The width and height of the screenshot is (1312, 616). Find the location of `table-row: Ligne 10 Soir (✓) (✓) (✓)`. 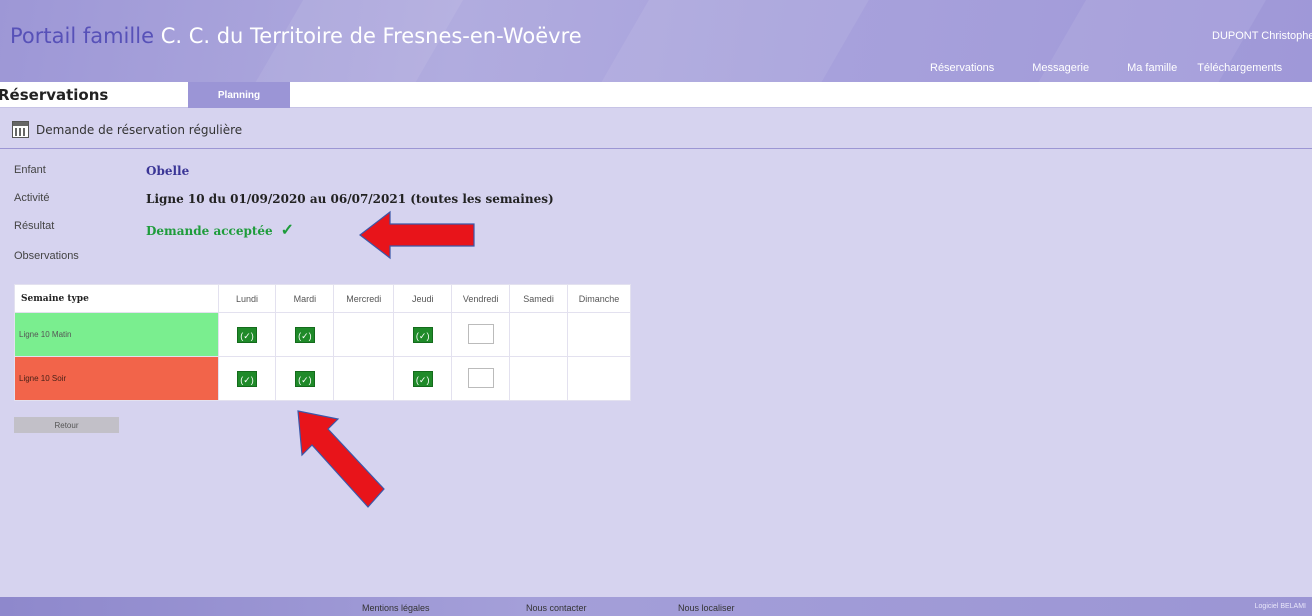

table-row: Ligne 10 Soir (✓) (✓) (✓) is located at coordinates (322, 378).